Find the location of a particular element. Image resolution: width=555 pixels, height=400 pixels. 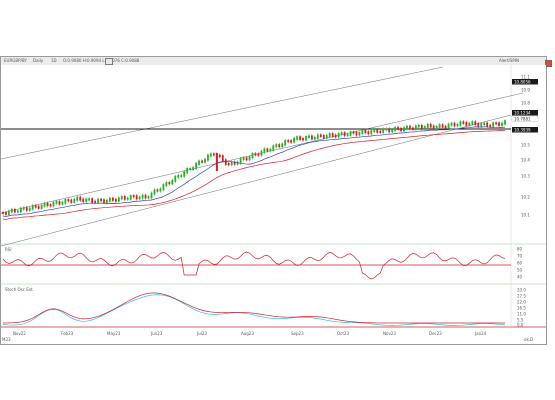

price-tag-label: 10.1234 is located at coordinates (522, 112).